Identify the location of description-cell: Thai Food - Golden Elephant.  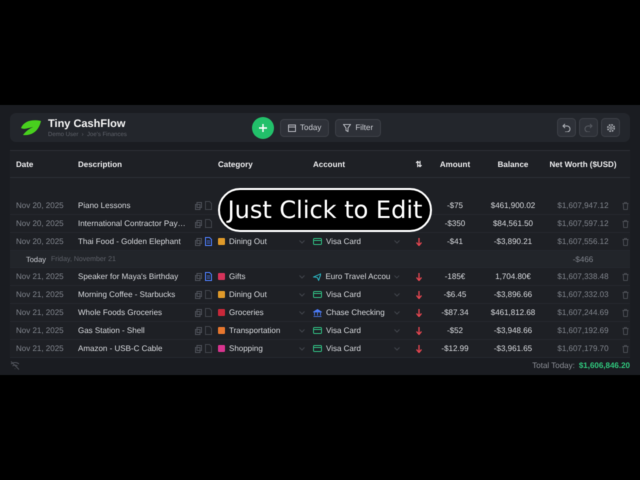
(129, 241).